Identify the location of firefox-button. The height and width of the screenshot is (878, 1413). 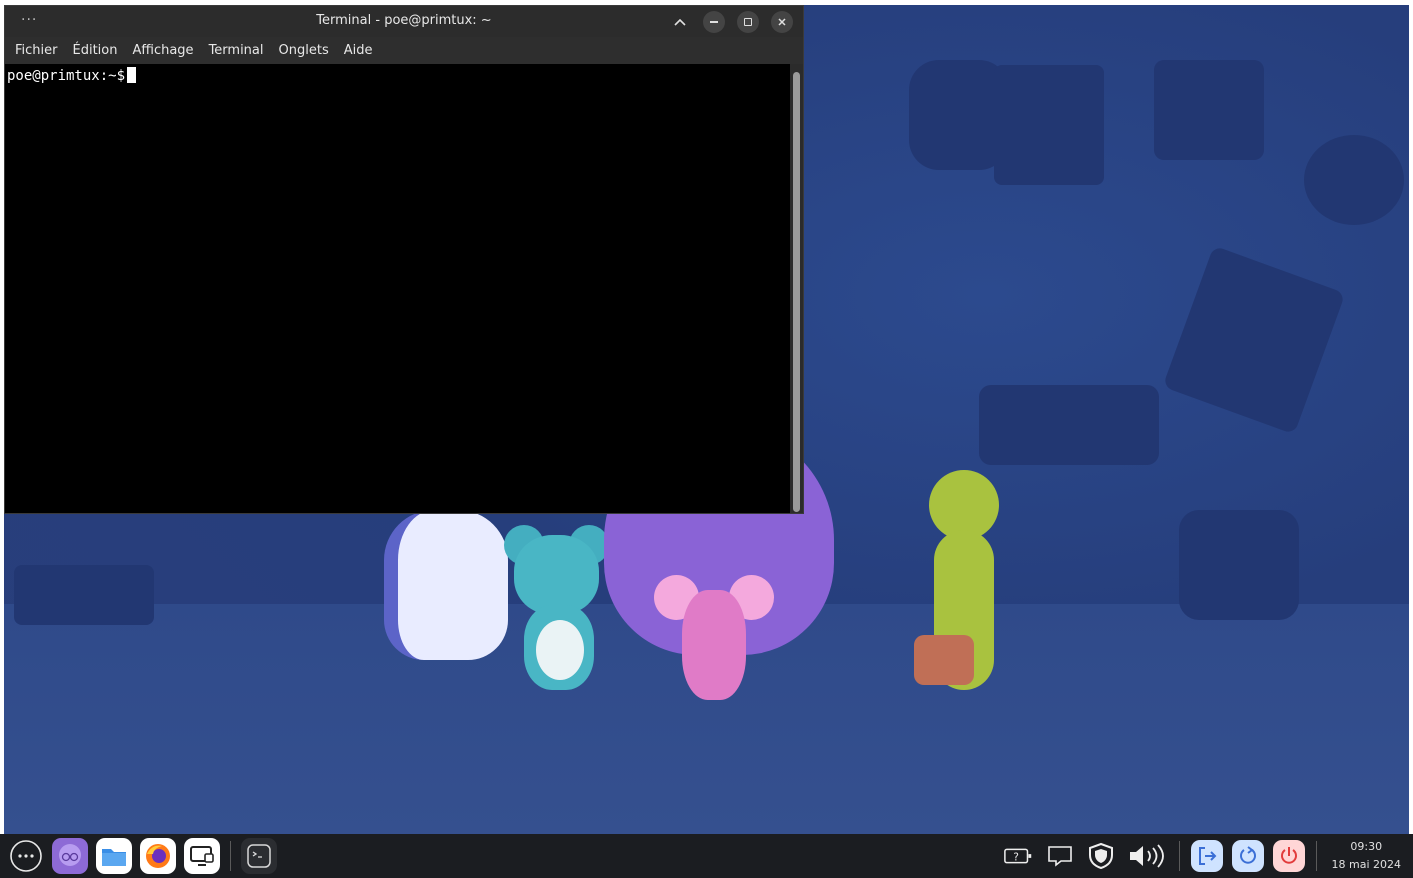
(158, 856).